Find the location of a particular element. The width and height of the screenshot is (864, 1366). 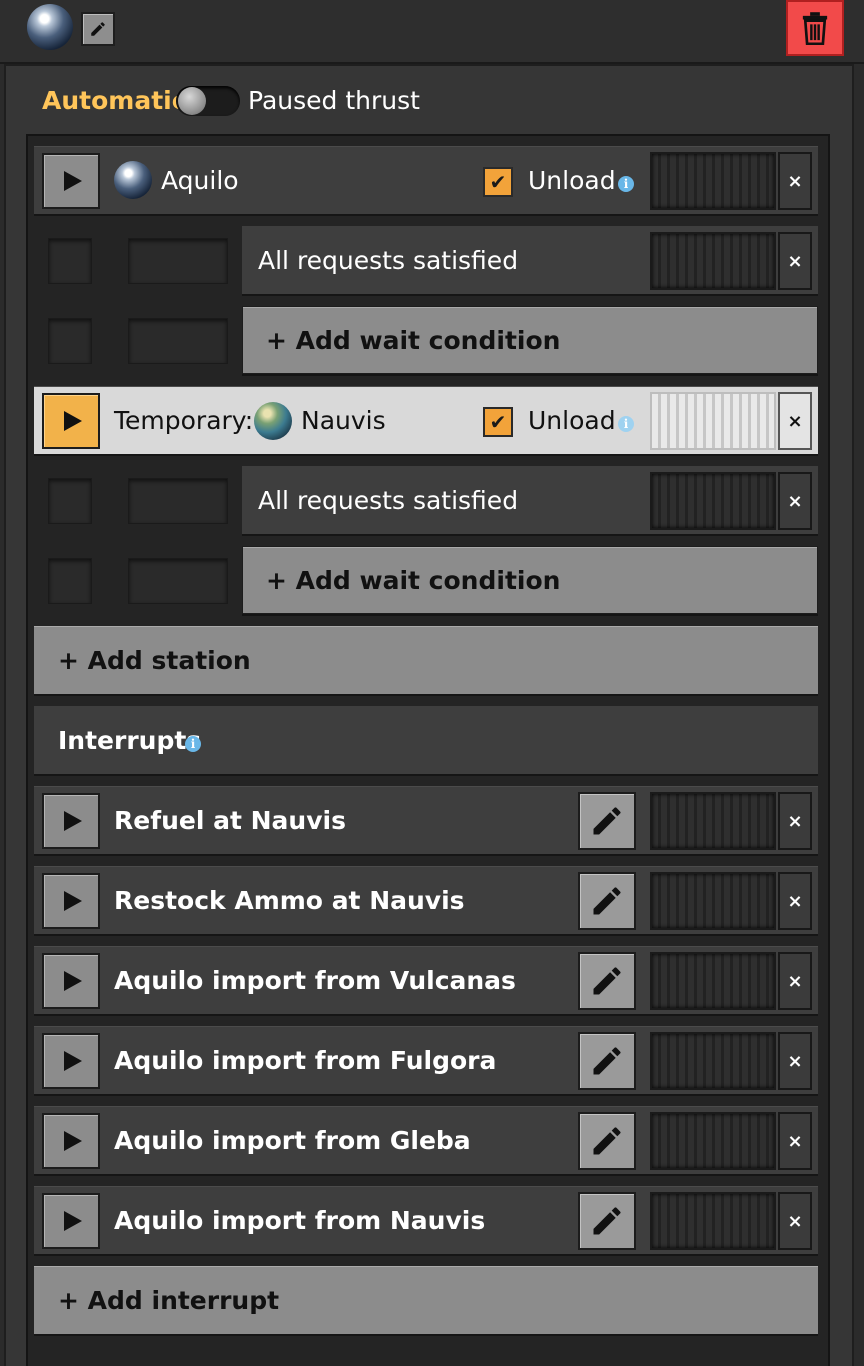

station-name: Nauvis is located at coordinates (343, 420).